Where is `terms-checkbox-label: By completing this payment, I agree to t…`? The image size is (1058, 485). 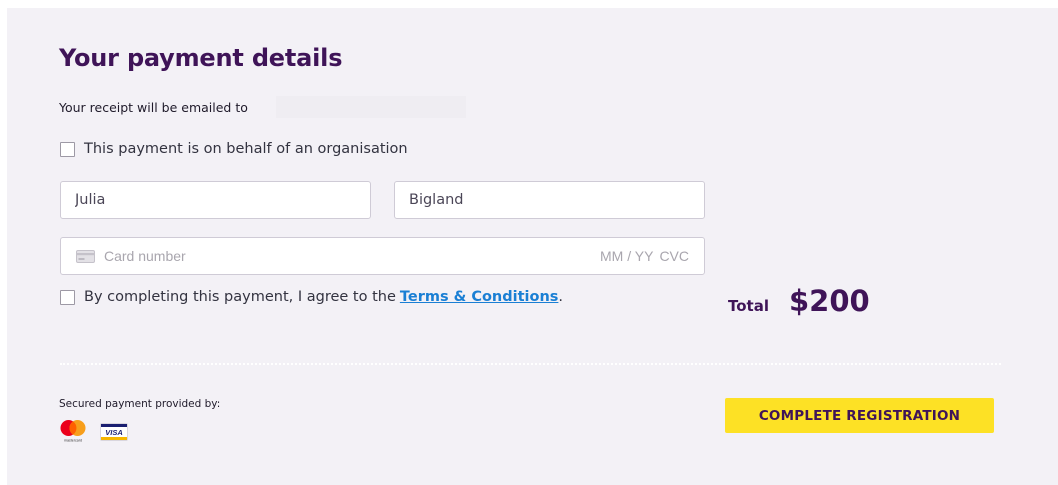 terms-checkbox-label: By completing this payment, I agree to t… is located at coordinates (240, 297).